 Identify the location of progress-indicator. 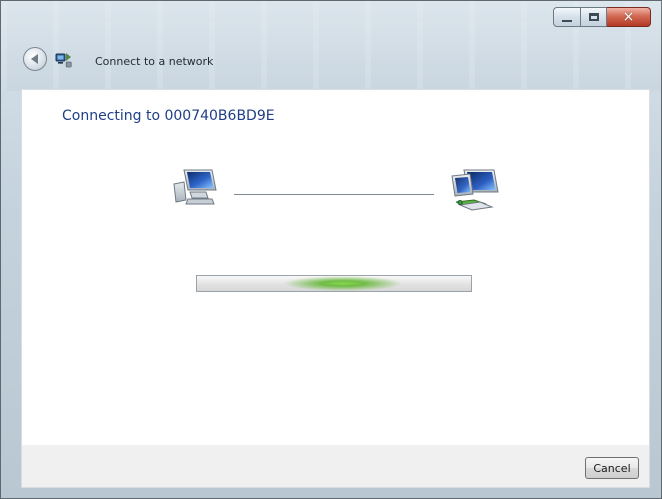
(343, 283).